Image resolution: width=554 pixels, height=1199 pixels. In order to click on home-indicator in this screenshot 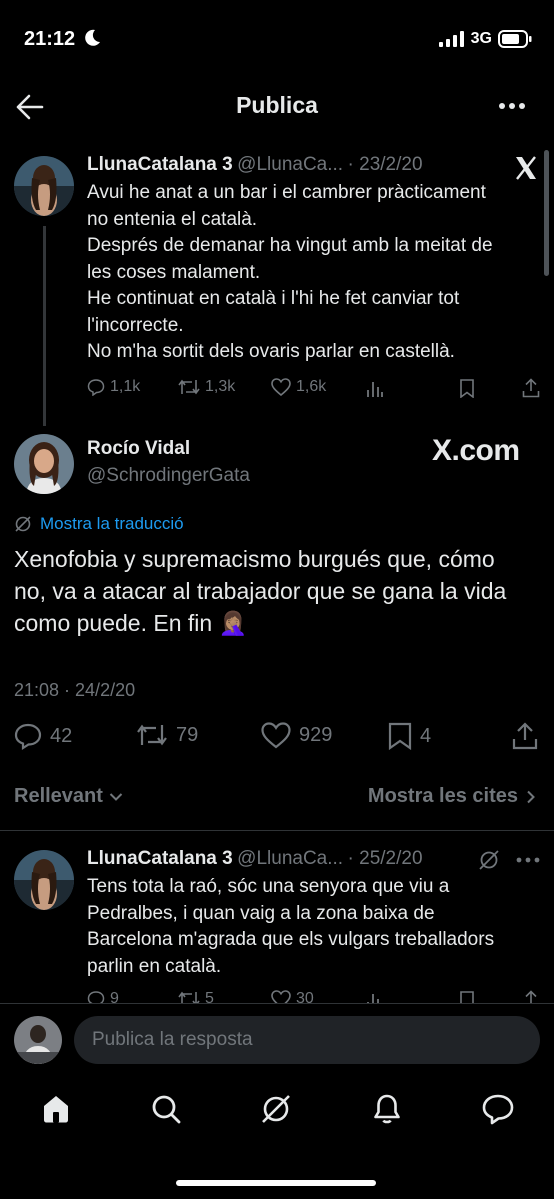, I will do `click(276, 1183)`.